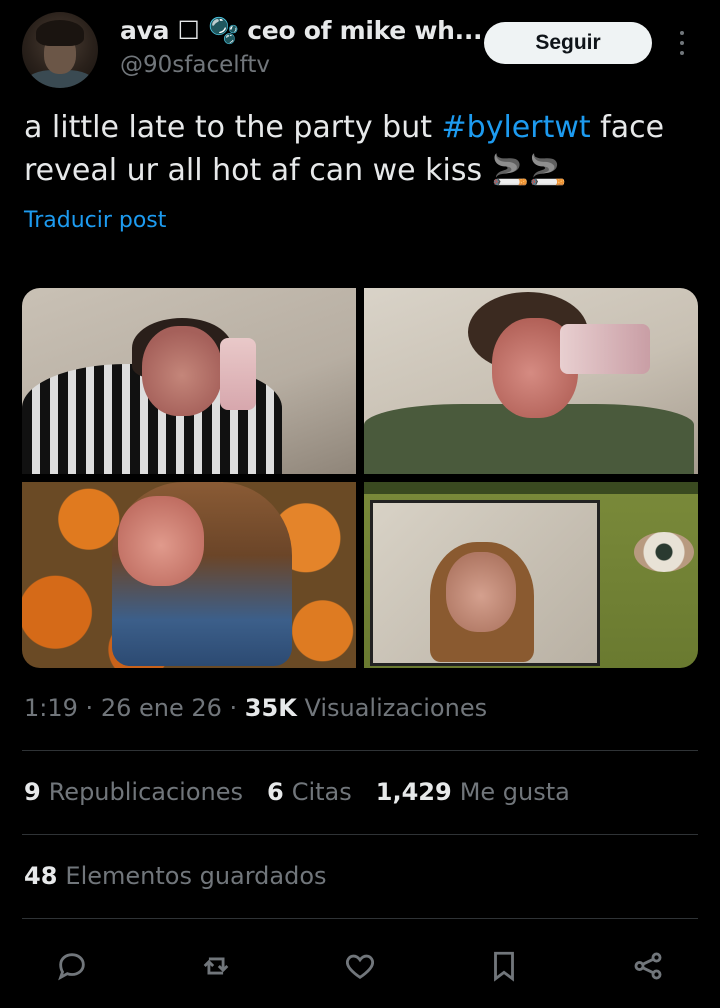 The height and width of the screenshot is (1008, 720). What do you see at coordinates (568, 43) in the screenshot?
I see `follow-button: Seguir` at bounding box center [568, 43].